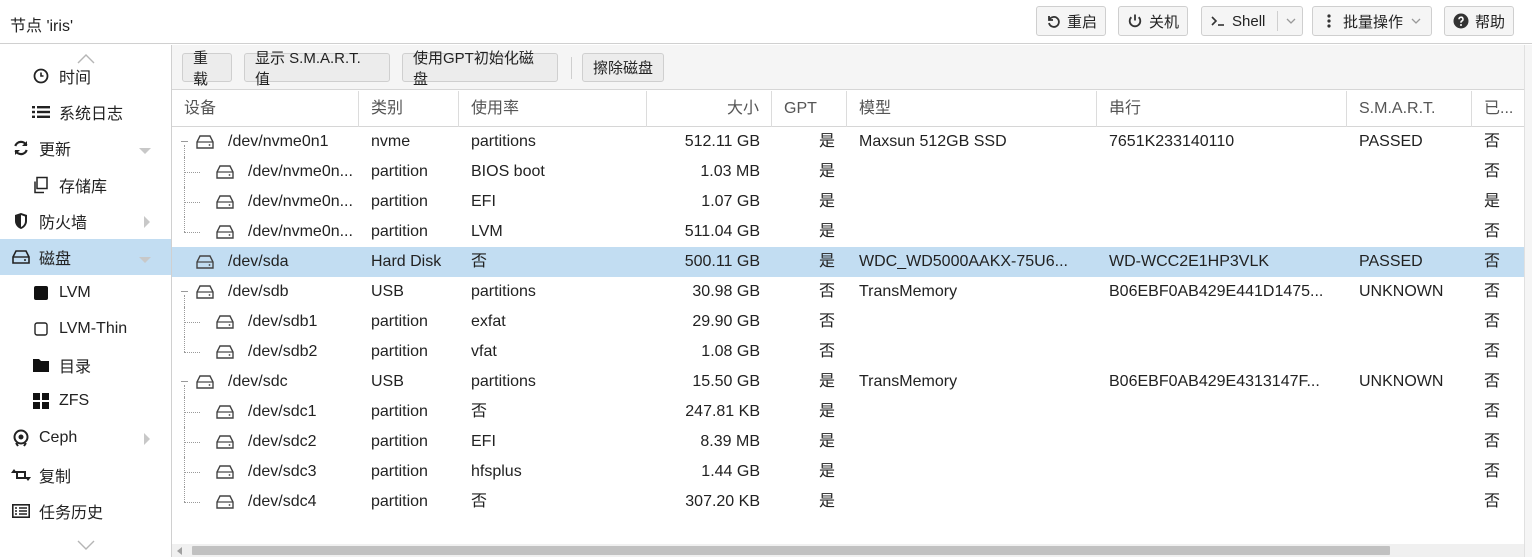 This screenshot has height=557, width=1532. What do you see at coordinates (553, 109) in the screenshot?
I see `column-header-usage: 使用率` at bounding box center [553, 109].